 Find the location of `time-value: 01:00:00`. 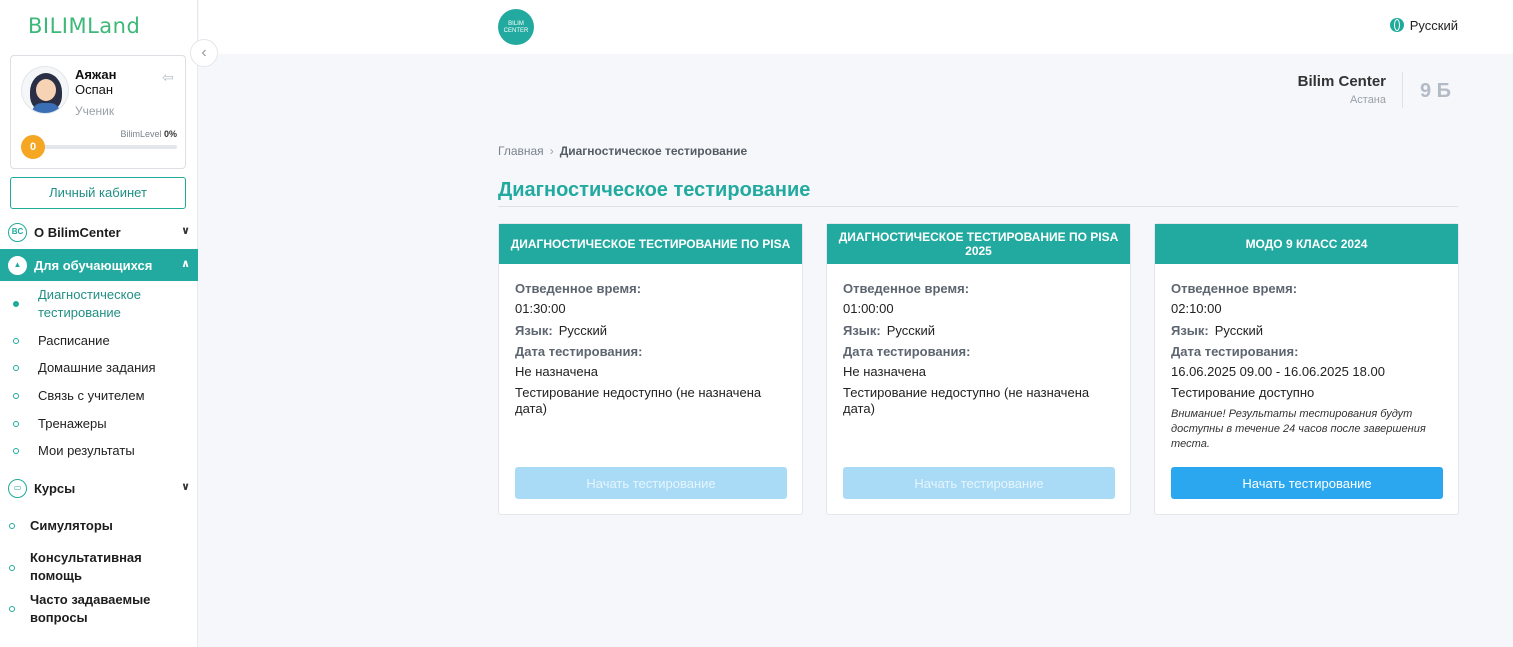

time-value: 01:00:00 is located at coordinates (868, 308).